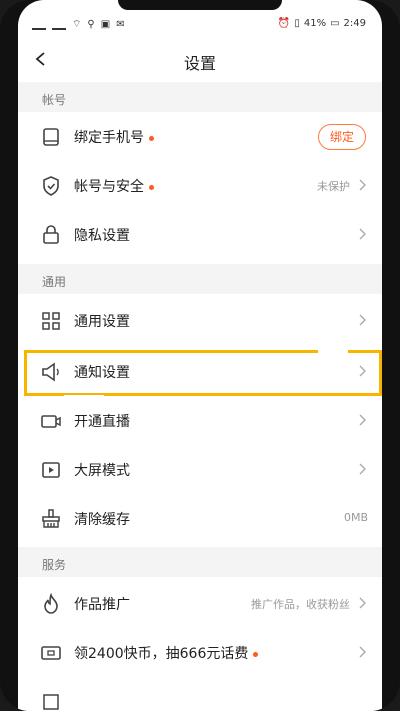  Describe the element at coordinates (315, 23) in the screenshot. I see `battery-percent: 41%` at that location.